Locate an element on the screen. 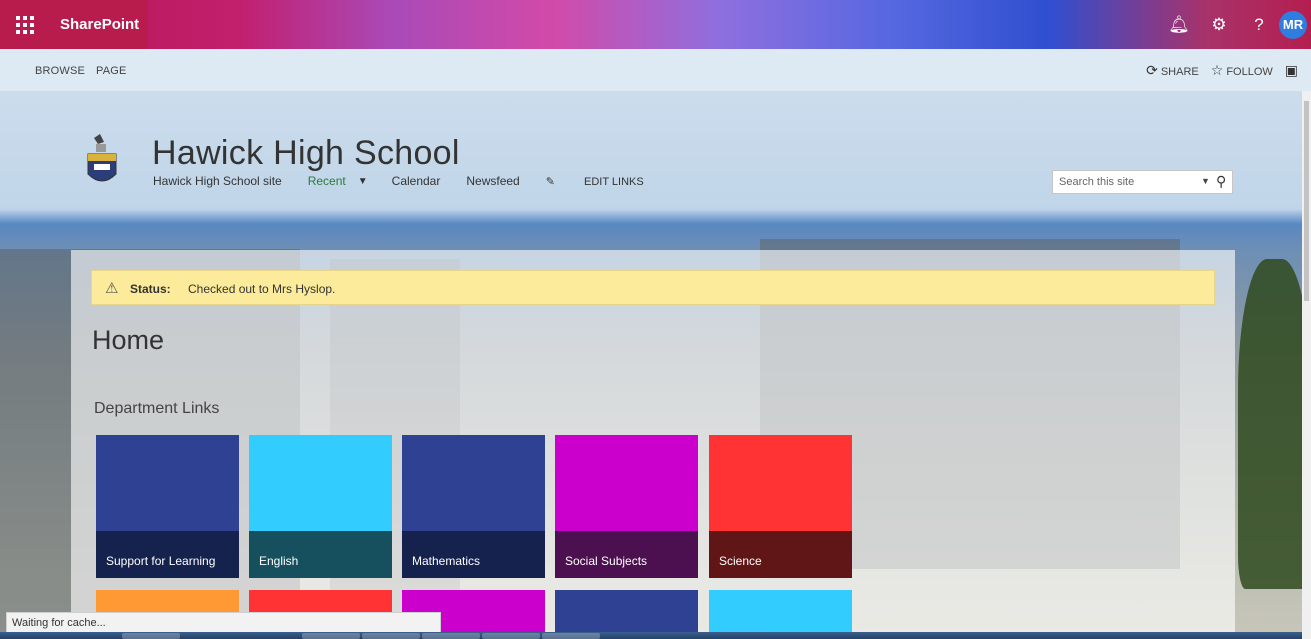 The image size is (1311, 639). search-input: Search this site is located at coordinates (1096, 182).